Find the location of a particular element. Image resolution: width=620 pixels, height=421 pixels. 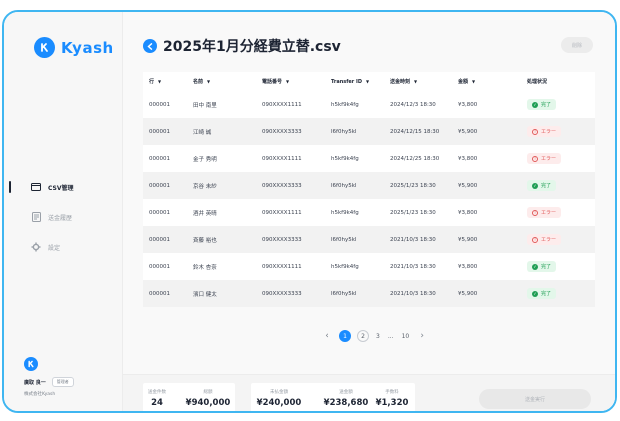

page-3-button: 3 is located at coordinates (378, 336).